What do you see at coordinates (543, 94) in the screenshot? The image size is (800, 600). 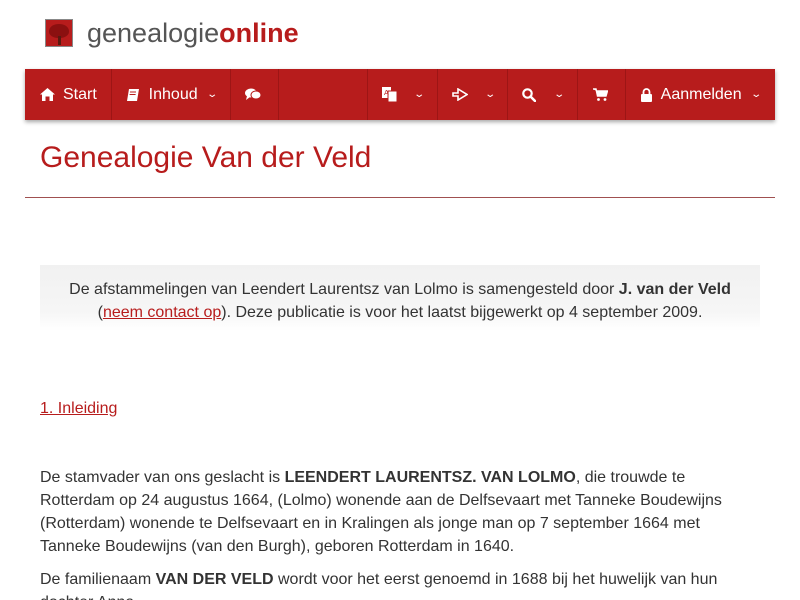 I see `nav-search: ⌄` at bounding box center [543, 94].